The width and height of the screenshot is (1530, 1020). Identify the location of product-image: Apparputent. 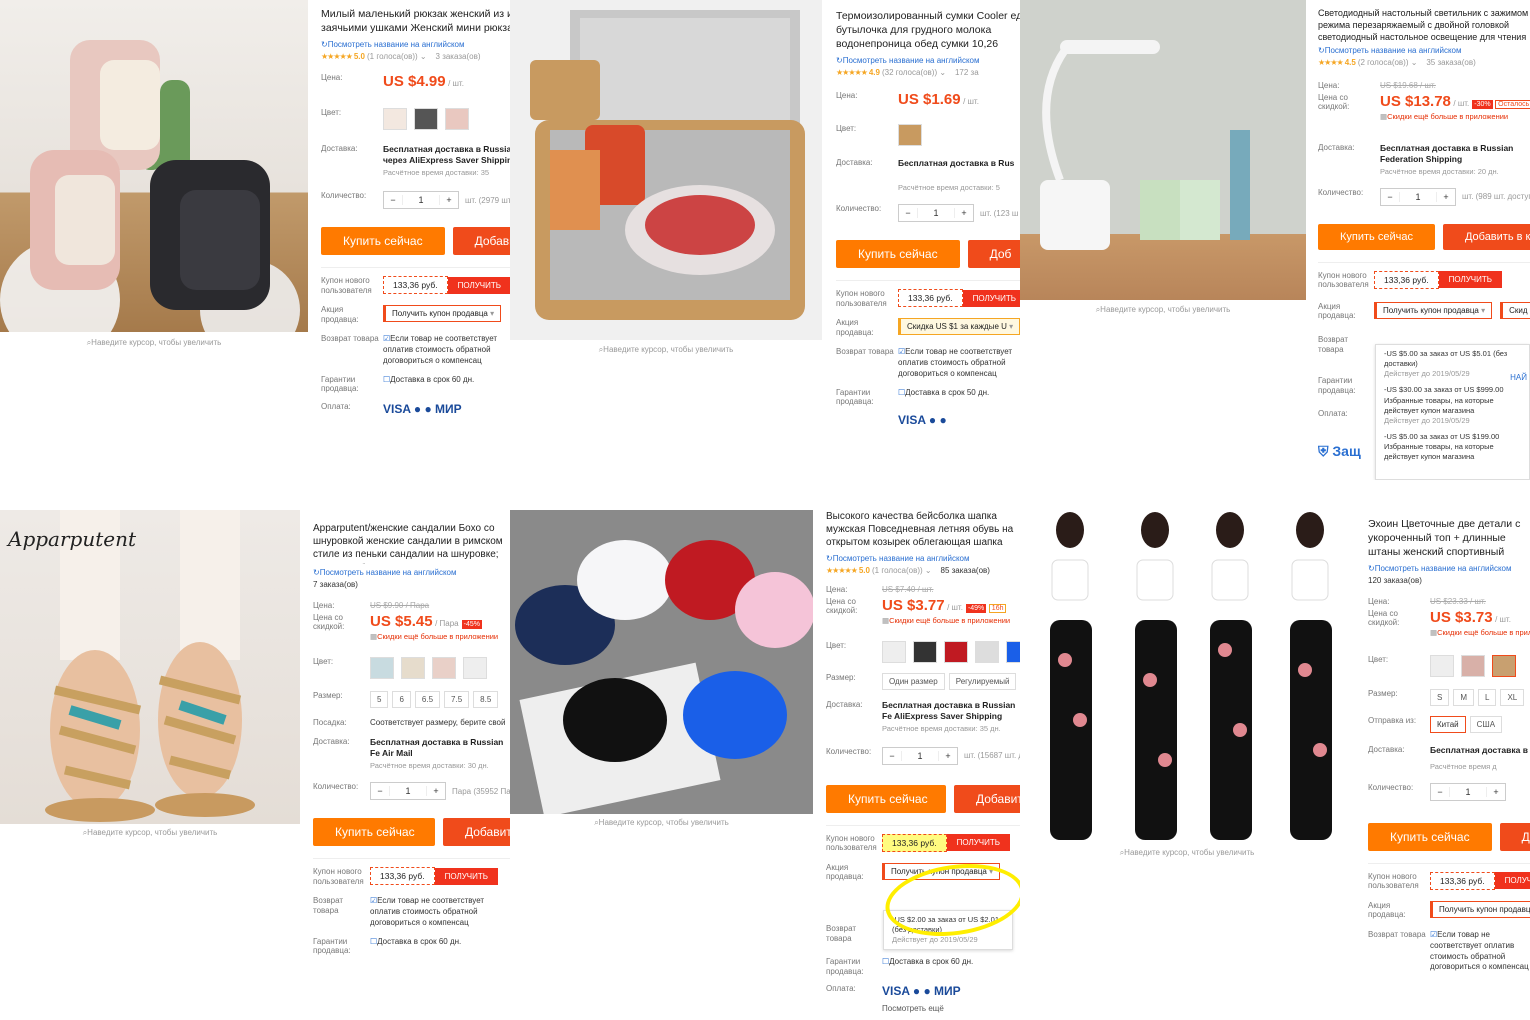
(150, 667).